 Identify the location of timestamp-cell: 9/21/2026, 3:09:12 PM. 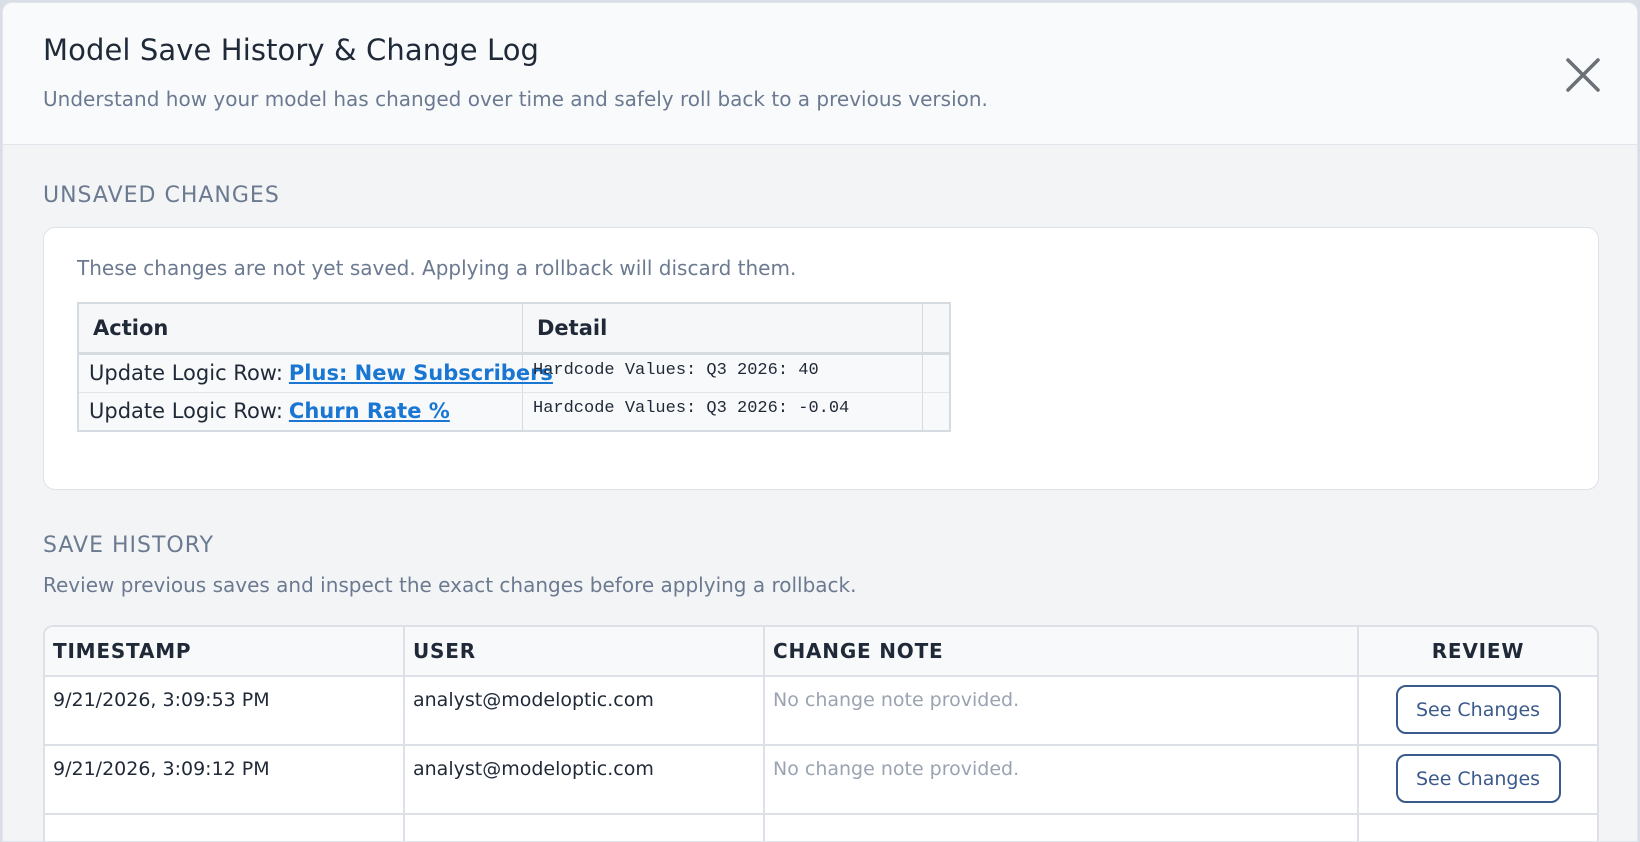
(225, 779).